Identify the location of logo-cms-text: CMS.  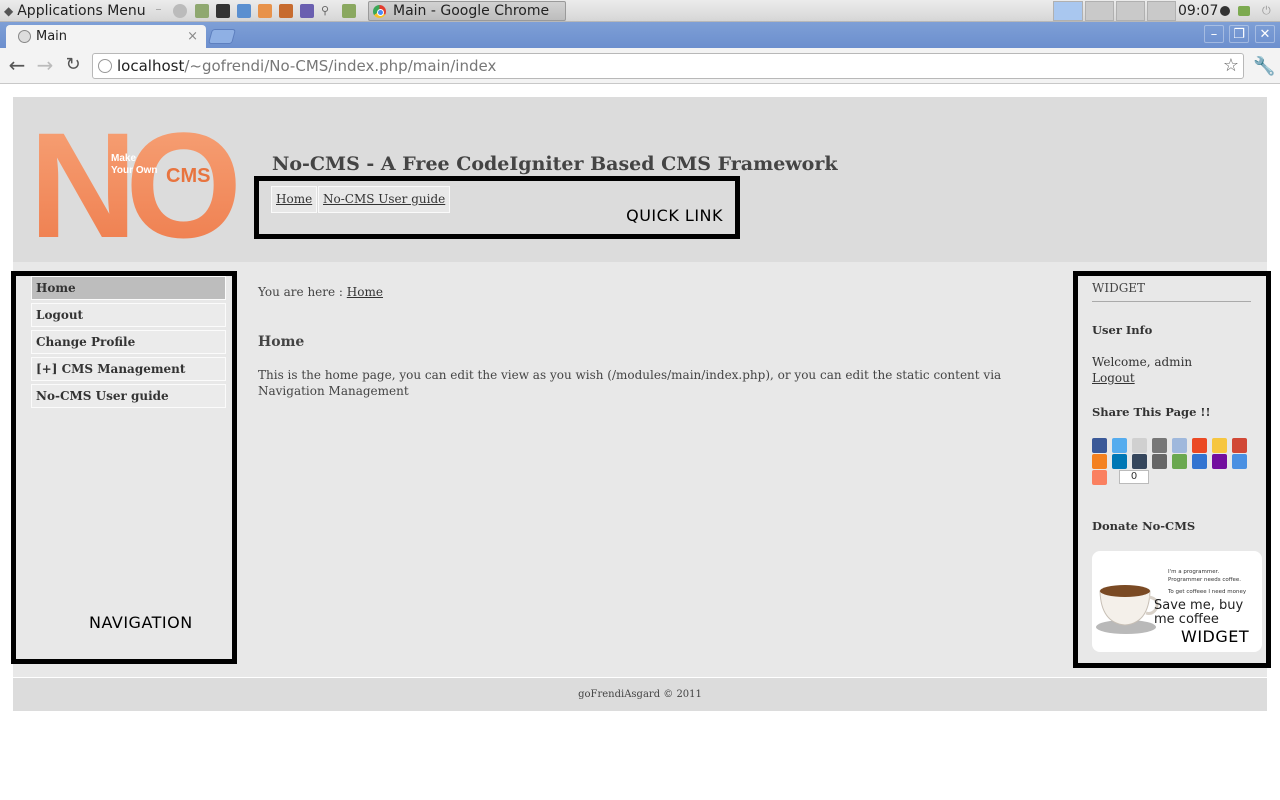
(188, 176).